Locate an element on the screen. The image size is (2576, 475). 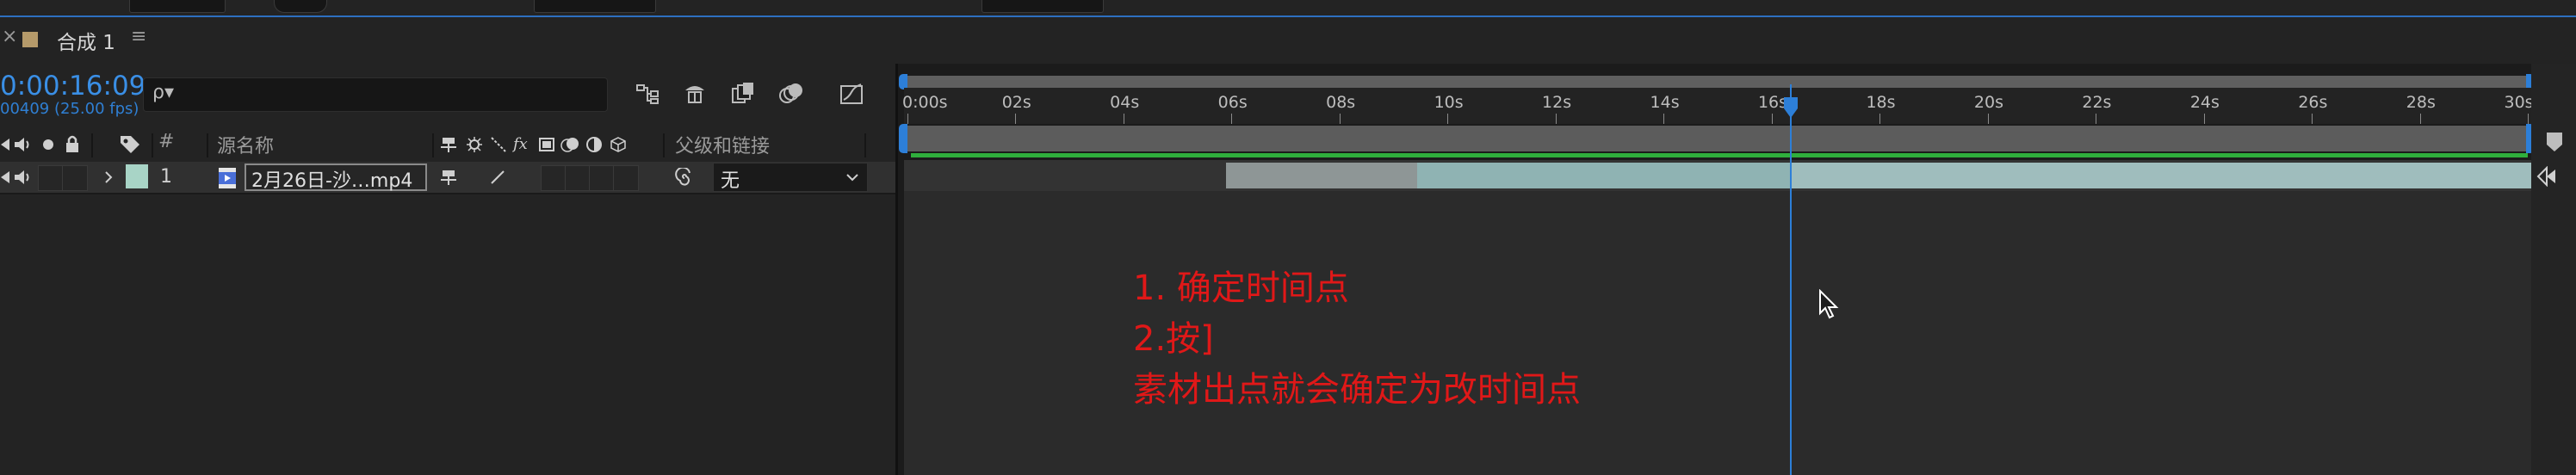
annotation-step-2: 2.按] is located at coordinates (1173, 339).